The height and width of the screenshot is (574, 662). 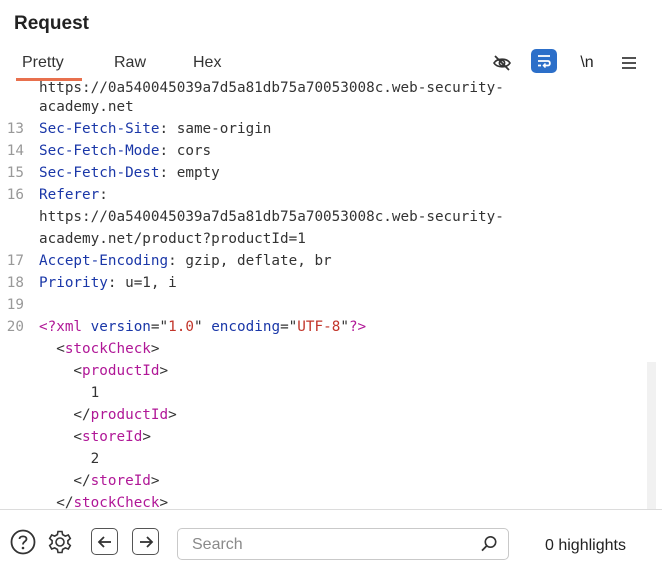 I want to click on hamburger-icon, so click(x=629, y=63).